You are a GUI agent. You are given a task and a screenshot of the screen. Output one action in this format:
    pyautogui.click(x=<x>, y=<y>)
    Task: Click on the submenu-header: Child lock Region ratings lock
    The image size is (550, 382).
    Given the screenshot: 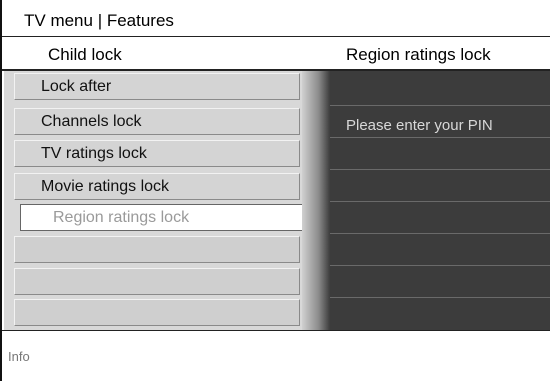 What is the action you would take?
    pyautogui.click(x=276, y=53)
    